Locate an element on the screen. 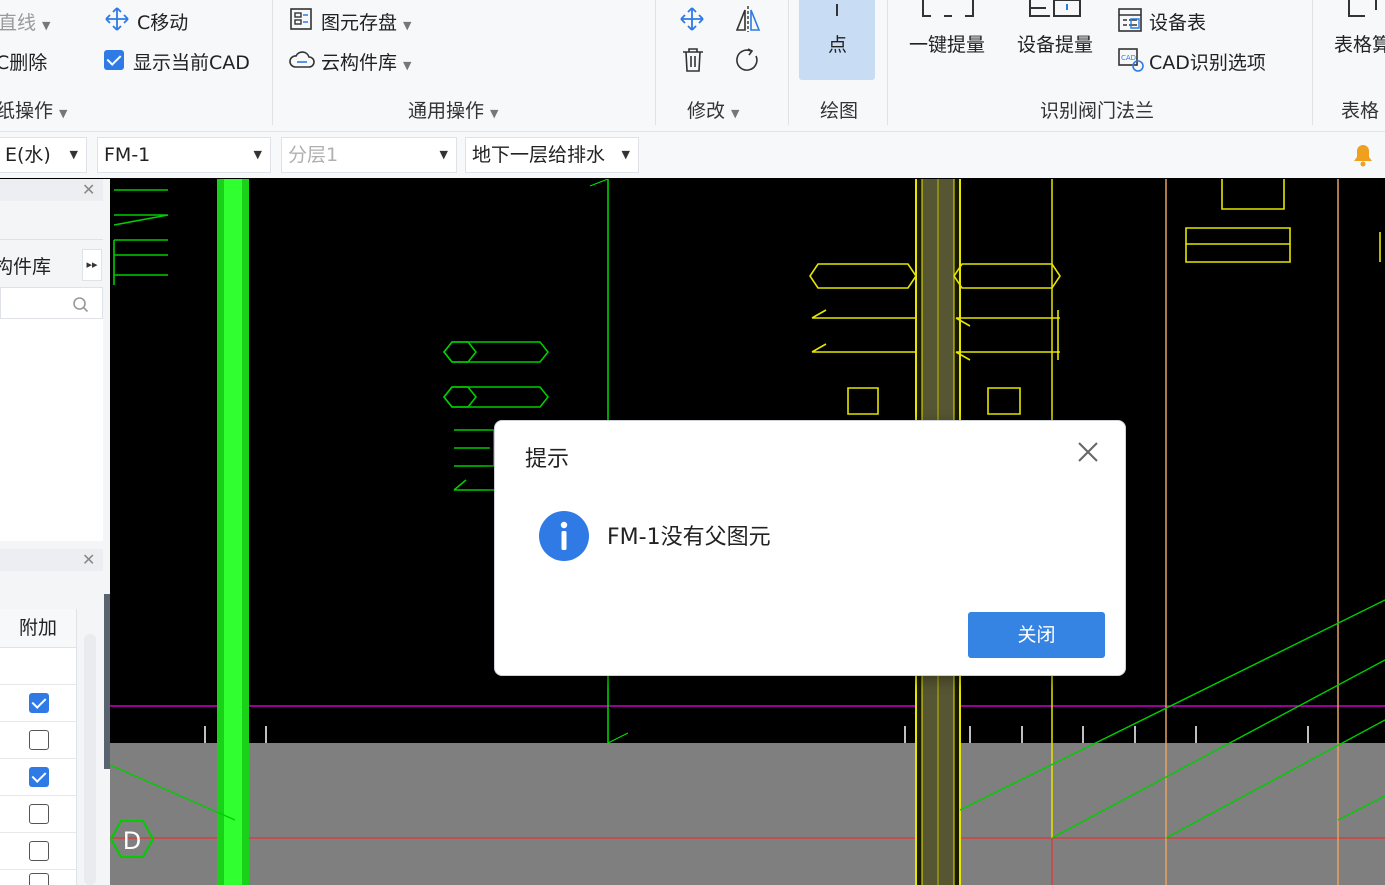 The width and height of the screenshot is (1385, 885). one-key-qty-icon is located at coordinates (948, 8).